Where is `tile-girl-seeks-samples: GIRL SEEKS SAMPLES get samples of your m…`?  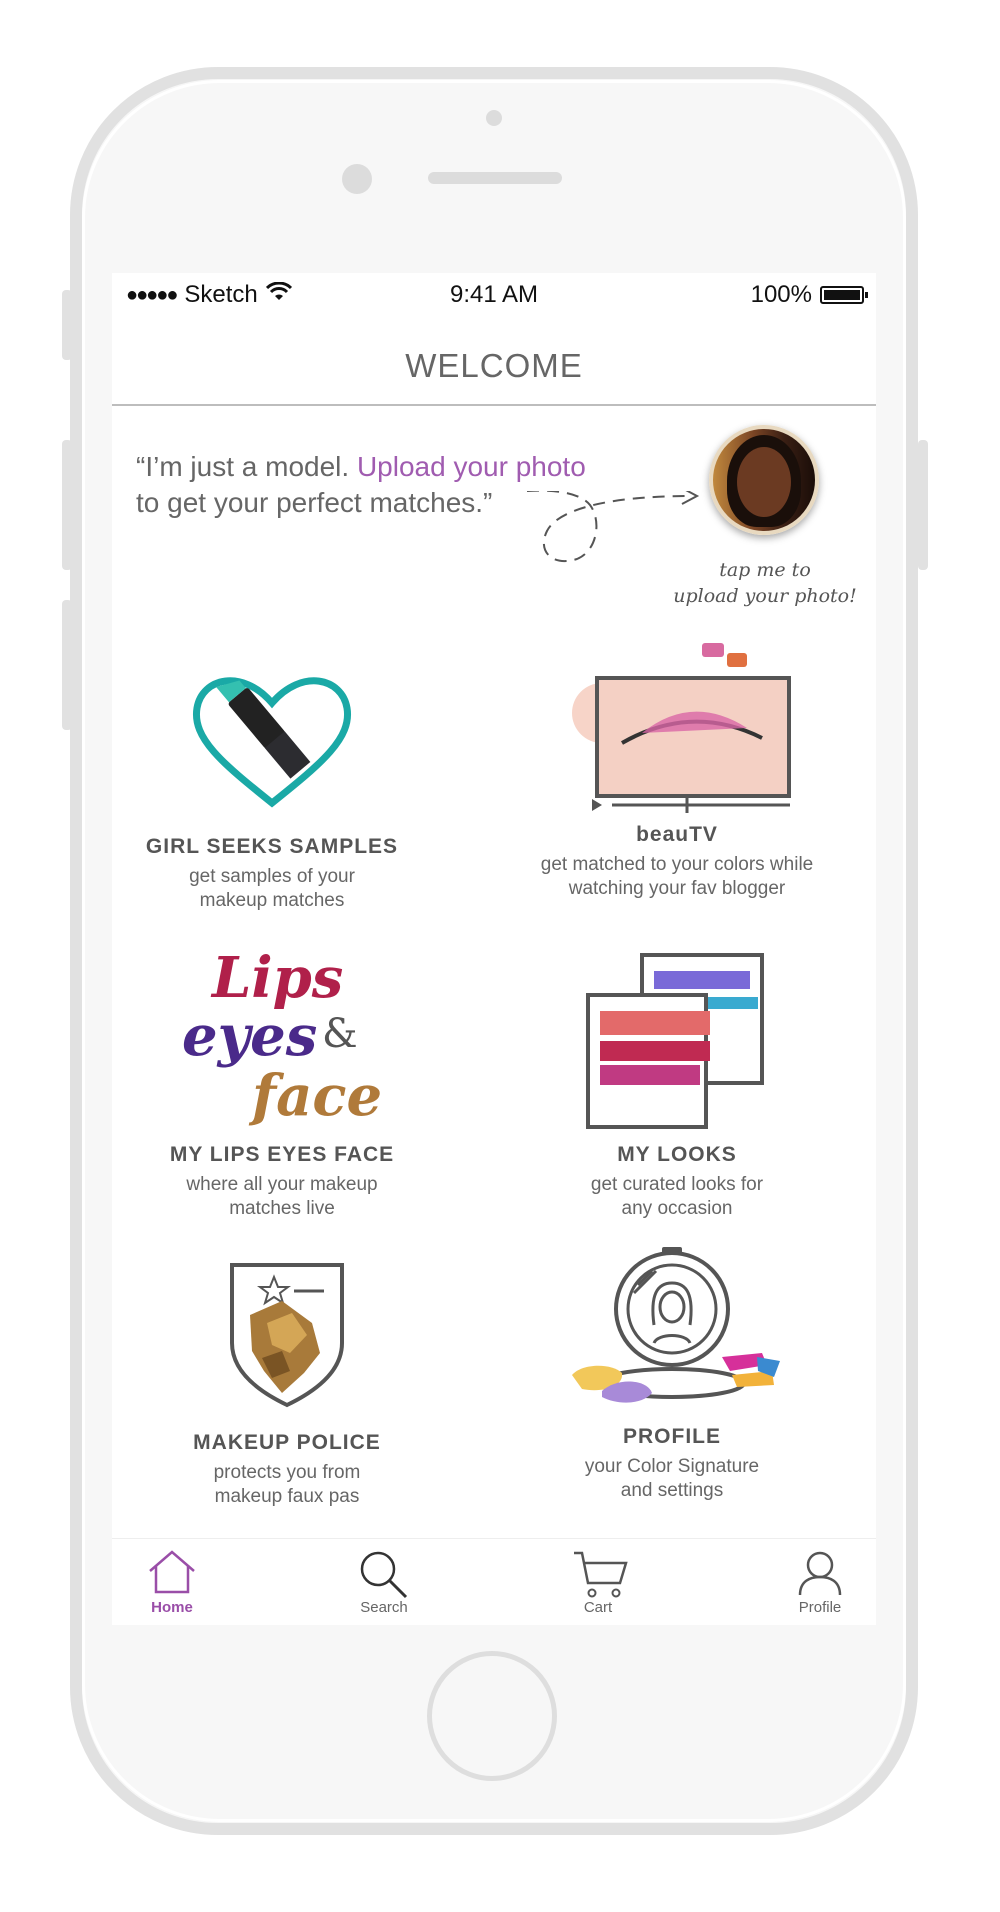
tile-girl-seeks-samples: GIRL SEEKS SAMPLES get samples of your m… is located at coordinates (272, 788).